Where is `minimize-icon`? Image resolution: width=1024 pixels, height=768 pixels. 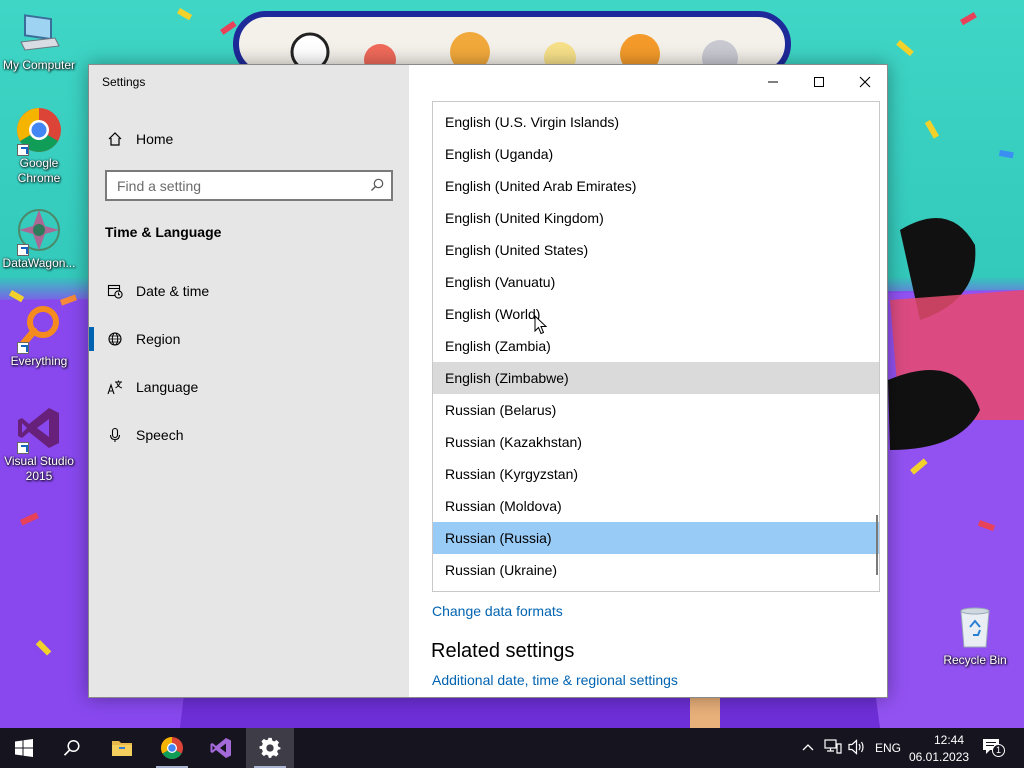
minimize-icon is located at coordinates (773, 82).